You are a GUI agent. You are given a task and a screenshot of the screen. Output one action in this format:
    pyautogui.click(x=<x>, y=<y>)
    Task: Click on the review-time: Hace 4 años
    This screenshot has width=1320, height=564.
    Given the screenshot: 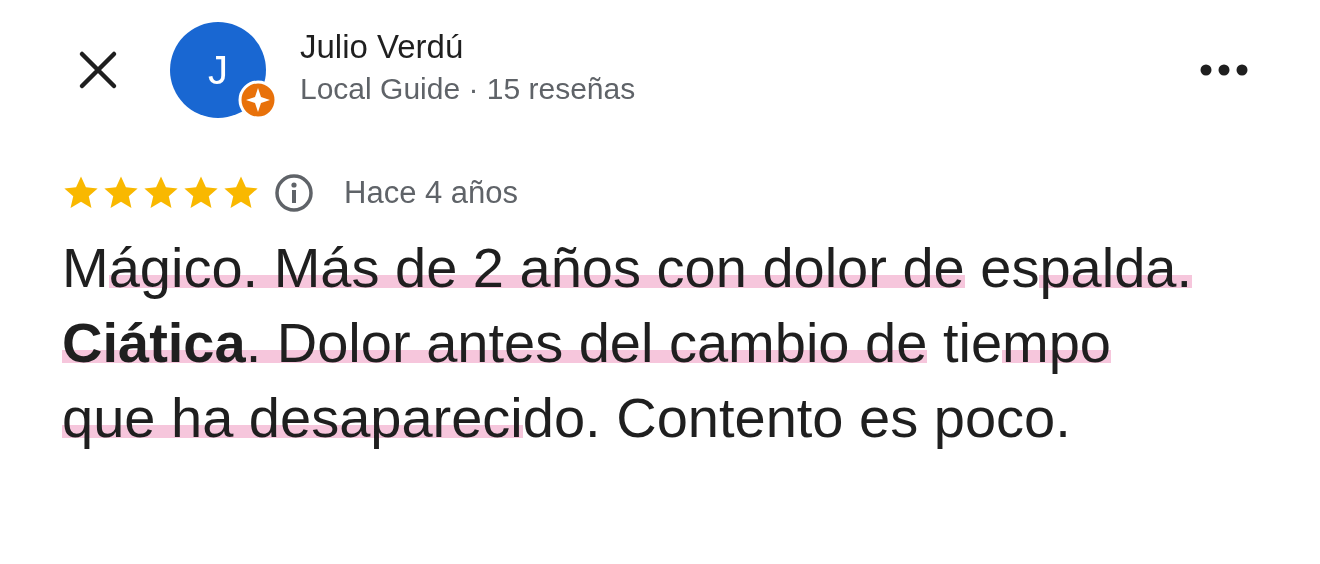 What is the action you would take?
    pyautogui.click(x=431, y=193)
    